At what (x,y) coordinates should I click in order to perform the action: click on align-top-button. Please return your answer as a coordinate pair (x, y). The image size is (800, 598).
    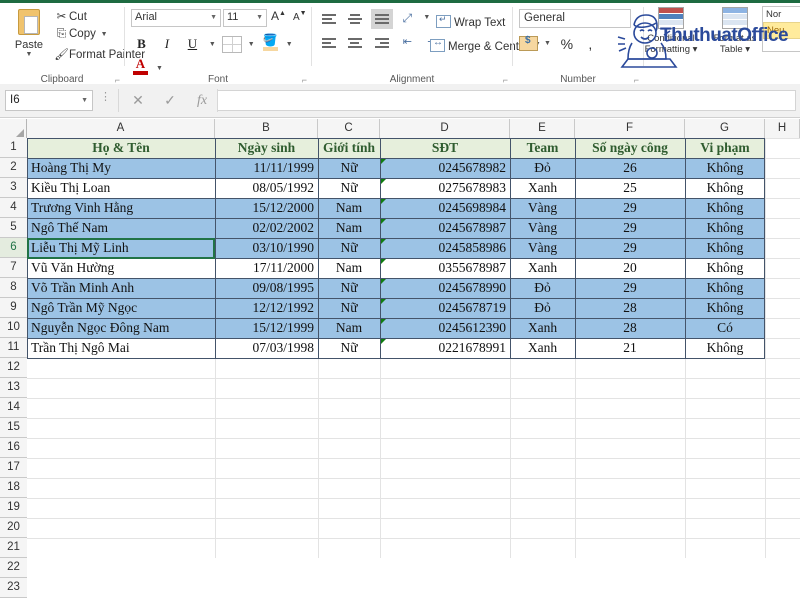
    Looking at the image, I should click on (329, 19).